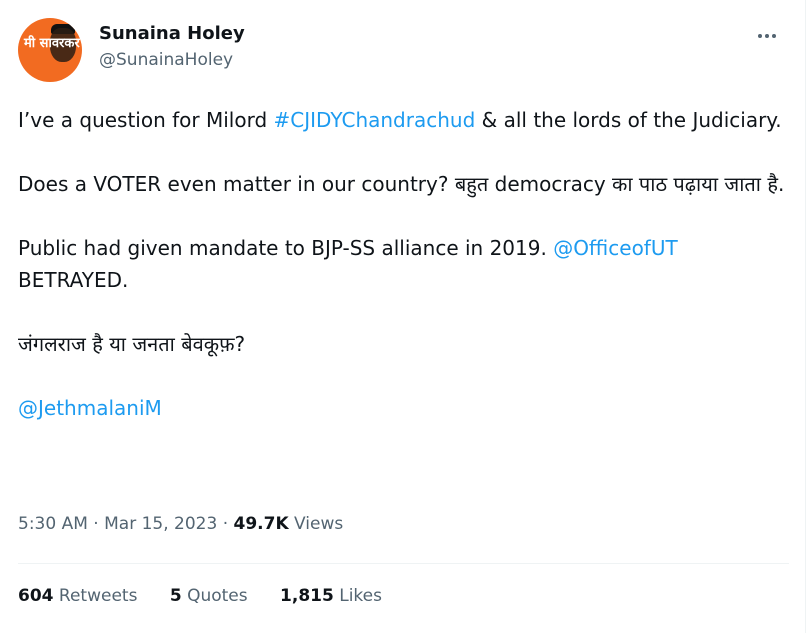 The width and height of the screenshot is (811, 633). Describe the element at coordinates (36, 596) in the screenshot. I see `retweets-count: 604` at that location.